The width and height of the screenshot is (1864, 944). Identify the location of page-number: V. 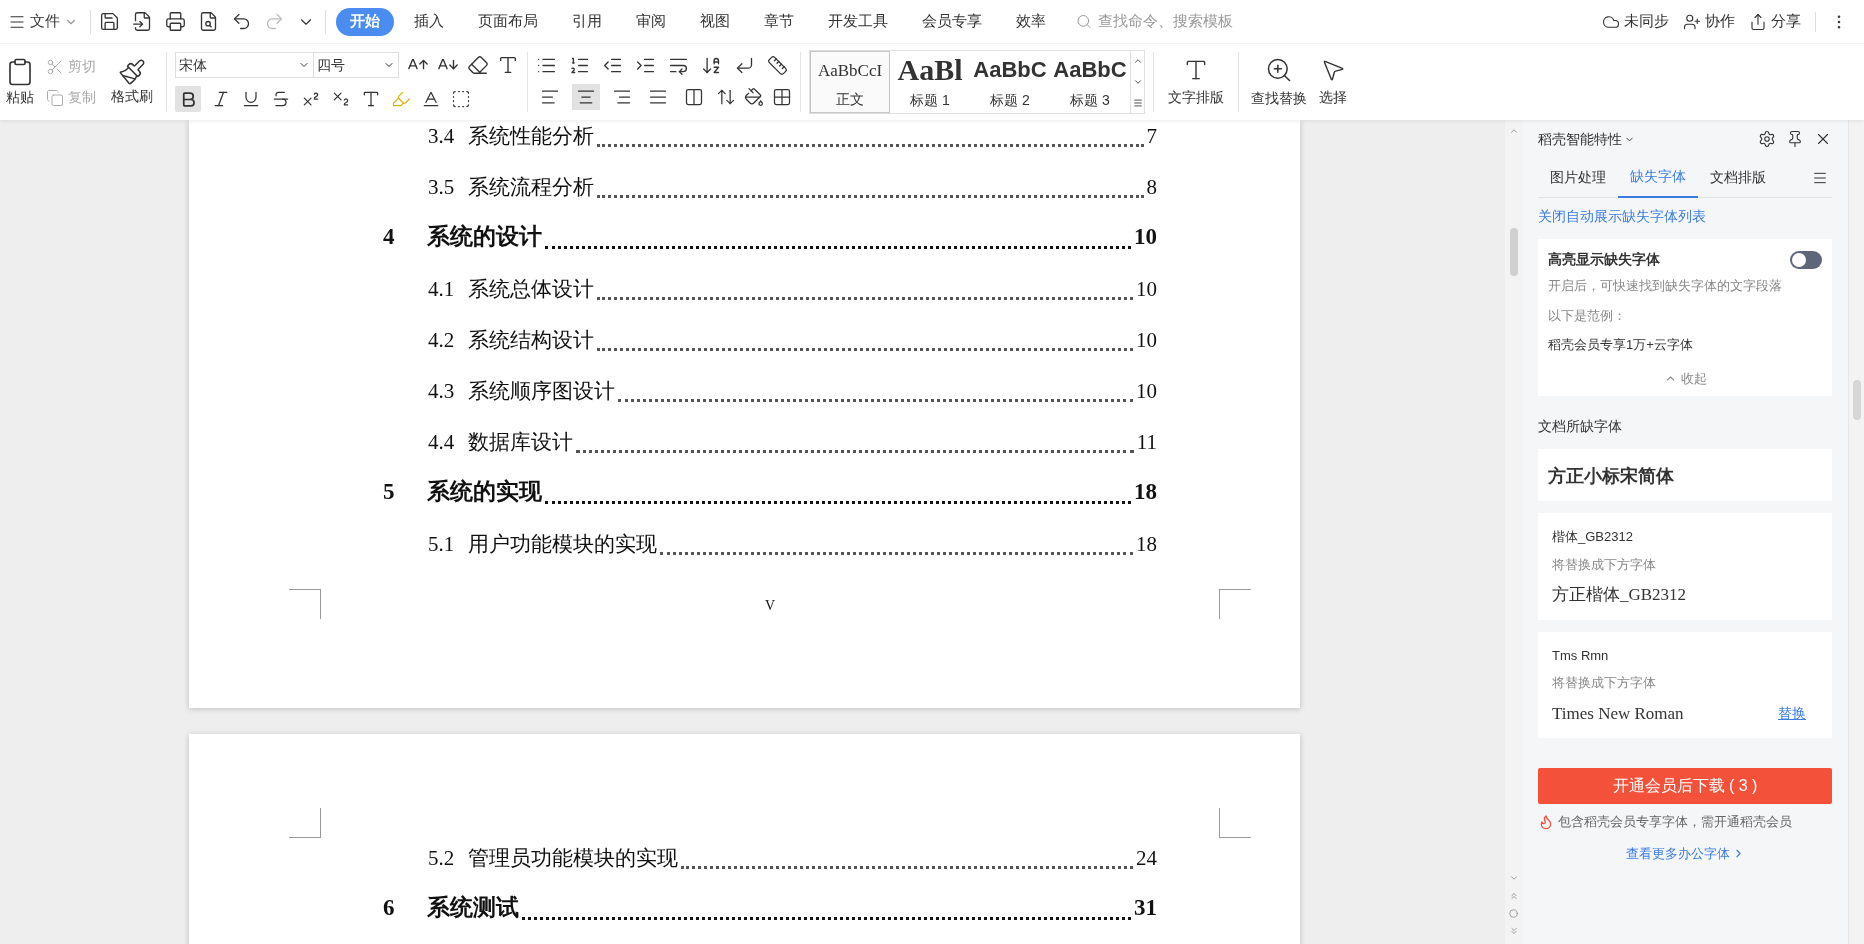
(770, 606).